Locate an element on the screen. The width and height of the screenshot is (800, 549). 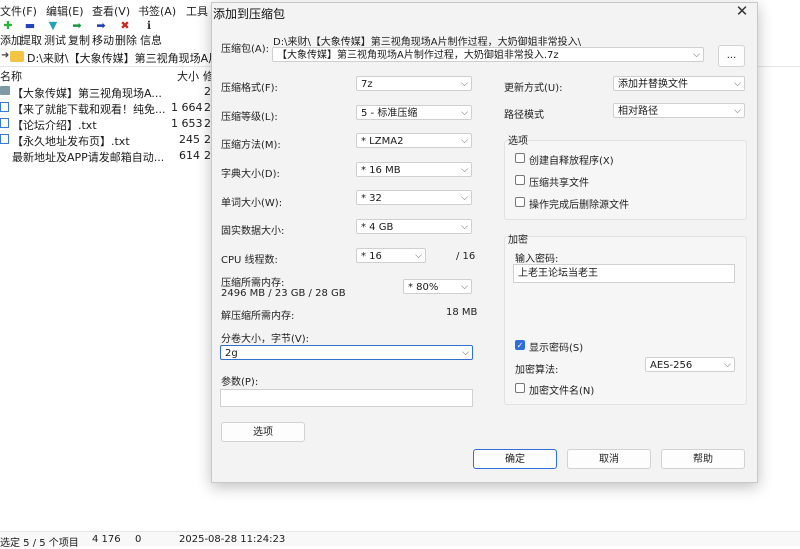
volume-size-combo: 2g ⌵ is located at coordinates (346, 352).